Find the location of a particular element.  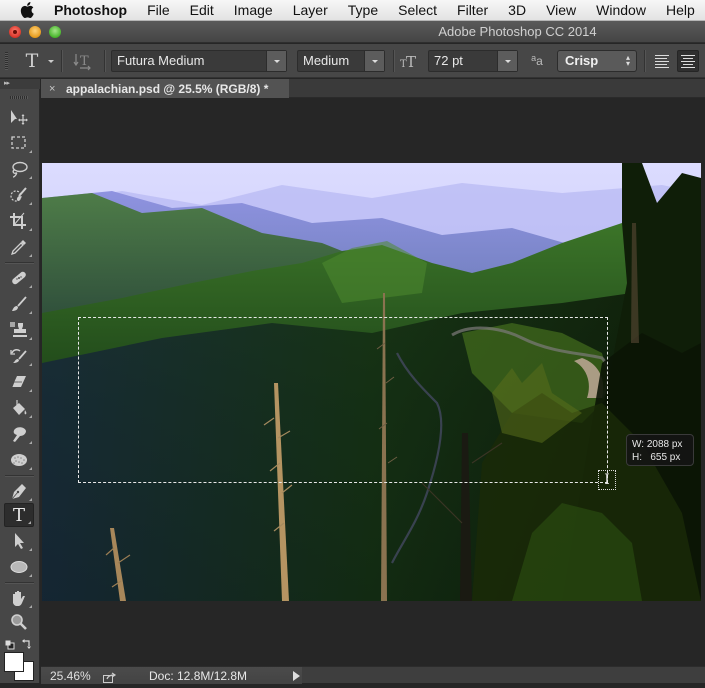

horizontal-type-icon: T is located at coordinates (32, 61).